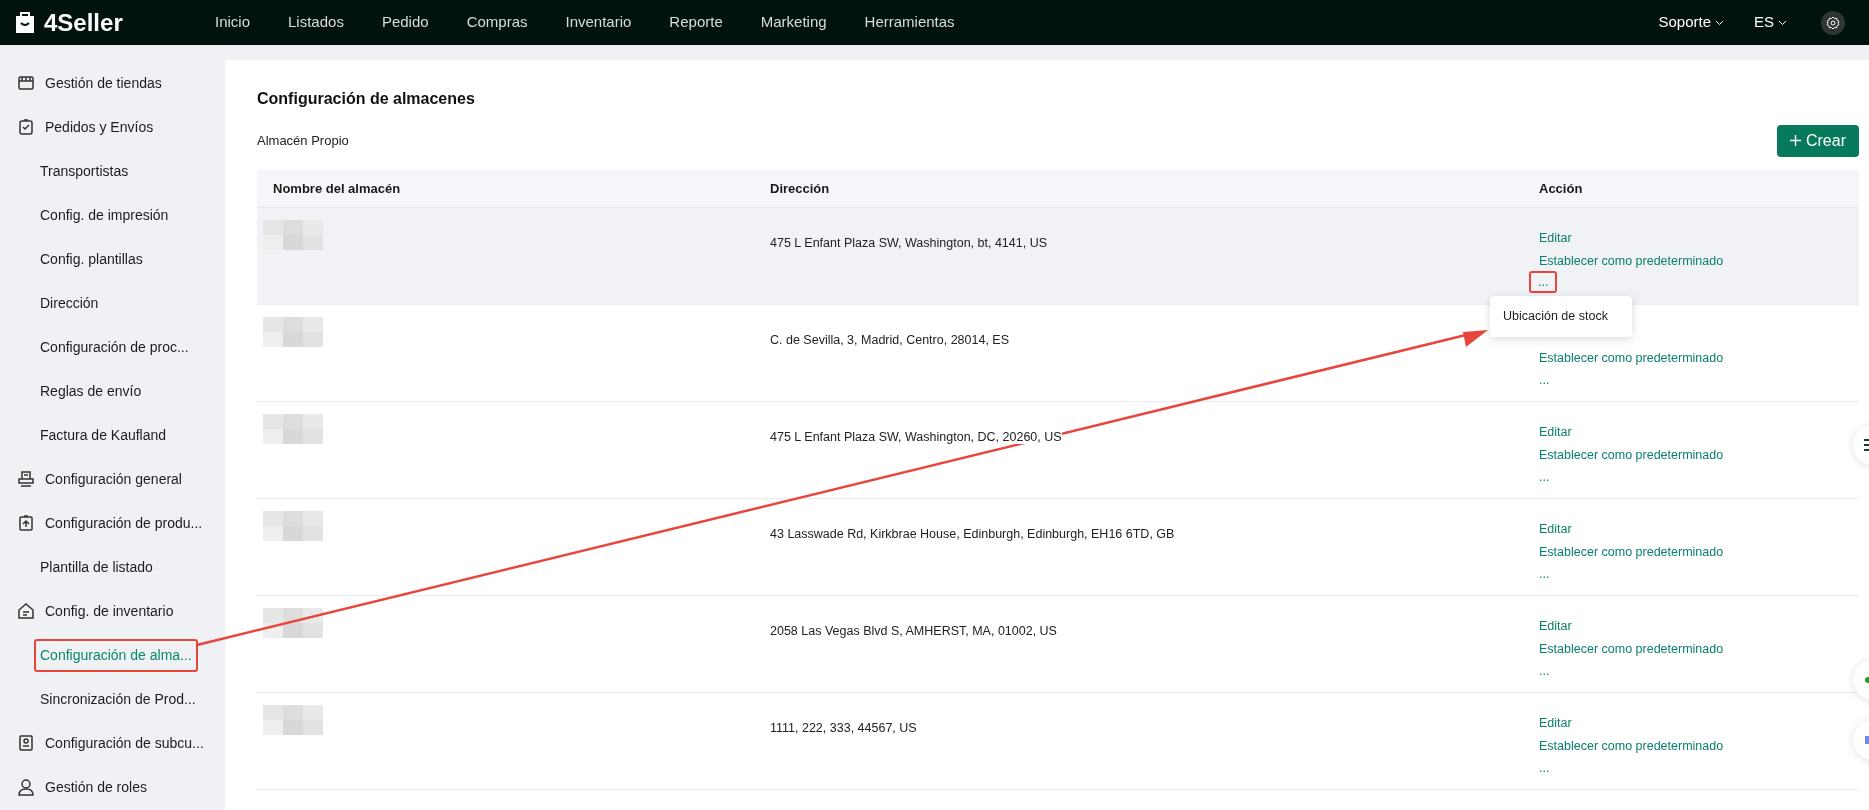 The image size is (1869, 810). Describe the element at coordinates (1867, 740) in the screenshot. I see `square-icon` at that location.